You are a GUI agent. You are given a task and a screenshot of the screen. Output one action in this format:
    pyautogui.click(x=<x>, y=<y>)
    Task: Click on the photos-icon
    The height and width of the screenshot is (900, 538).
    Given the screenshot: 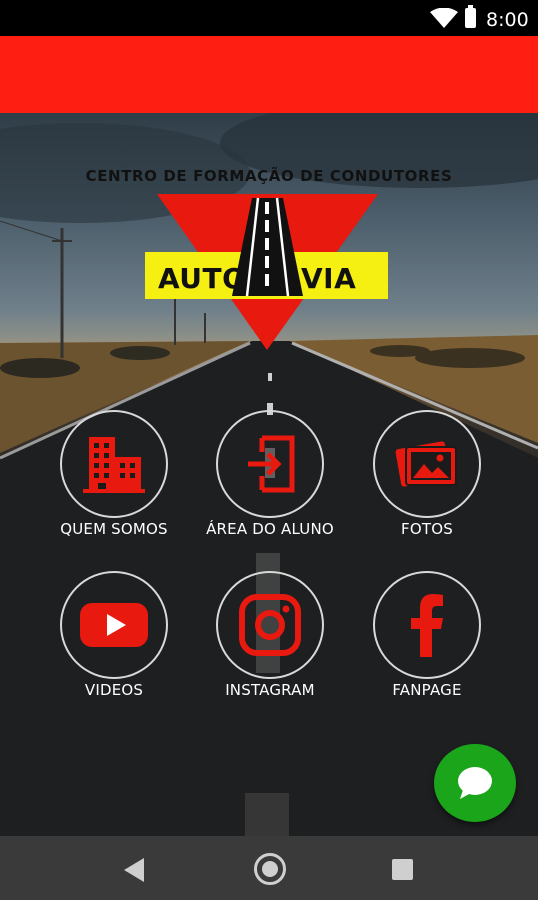 What is the action you would take?
    pyautogui.click(x=426, y=464)
    